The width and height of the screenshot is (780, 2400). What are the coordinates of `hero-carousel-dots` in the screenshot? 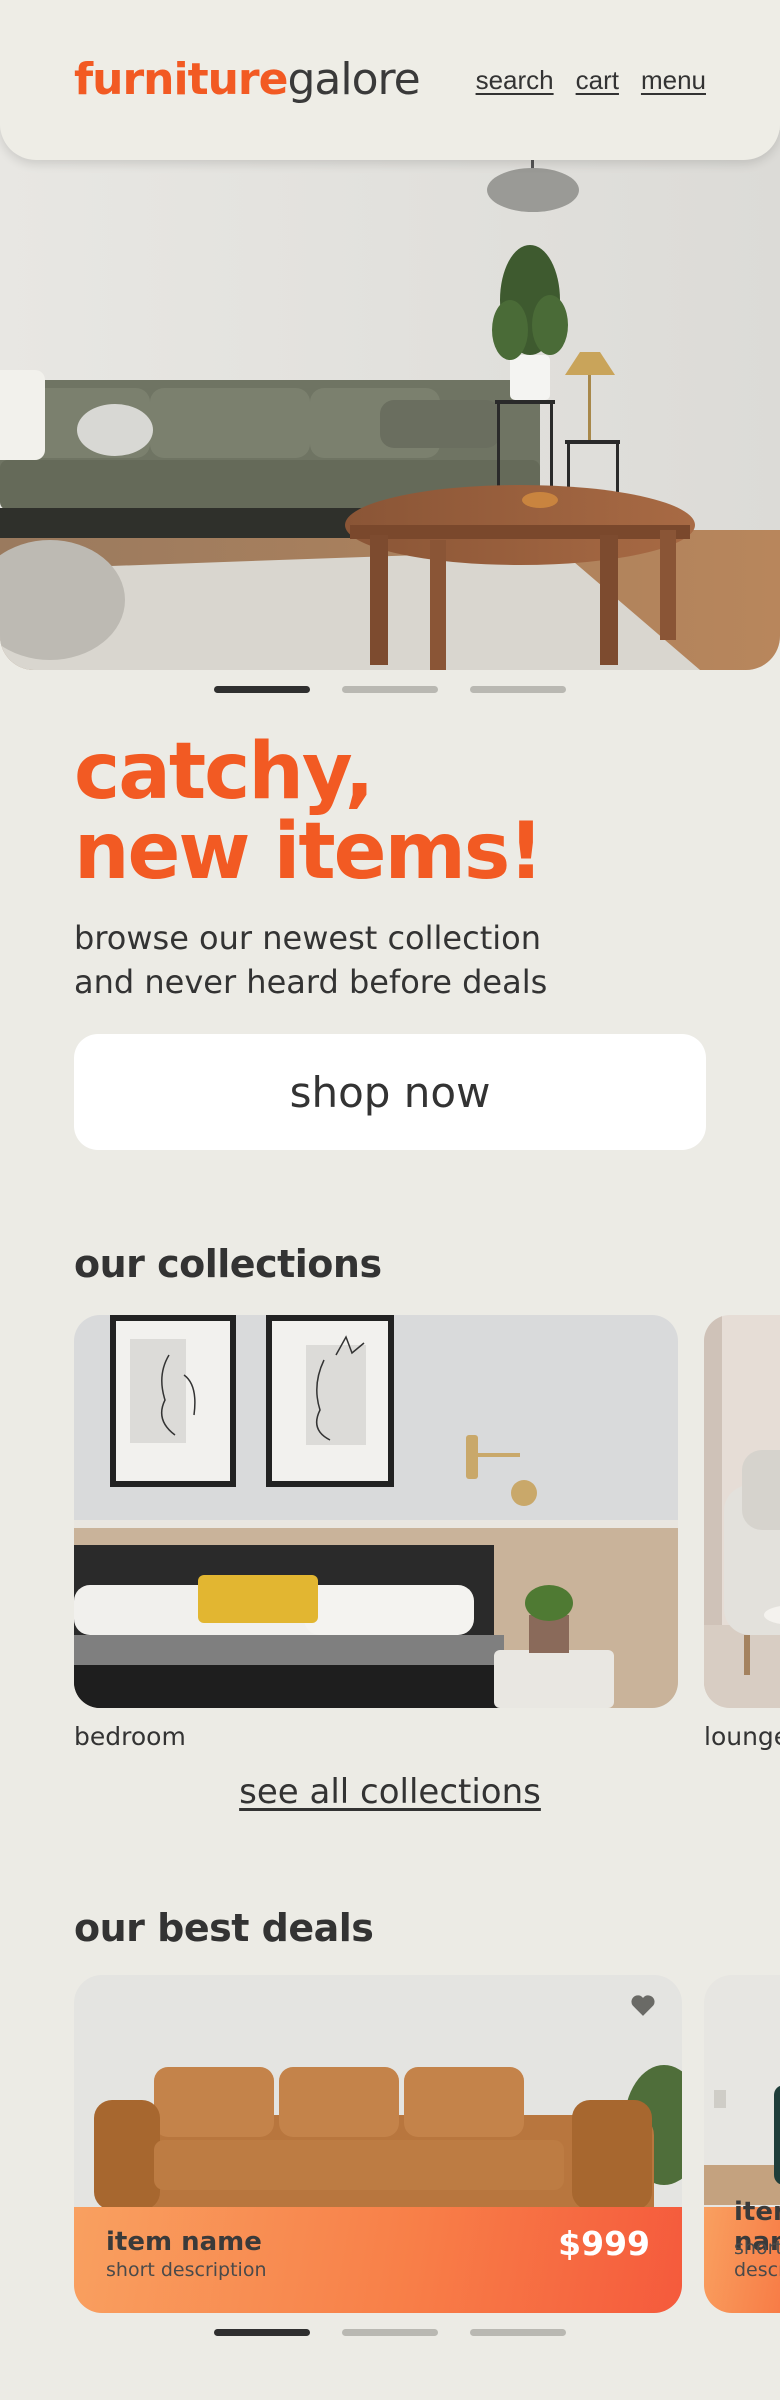 It's located at (390, 689).